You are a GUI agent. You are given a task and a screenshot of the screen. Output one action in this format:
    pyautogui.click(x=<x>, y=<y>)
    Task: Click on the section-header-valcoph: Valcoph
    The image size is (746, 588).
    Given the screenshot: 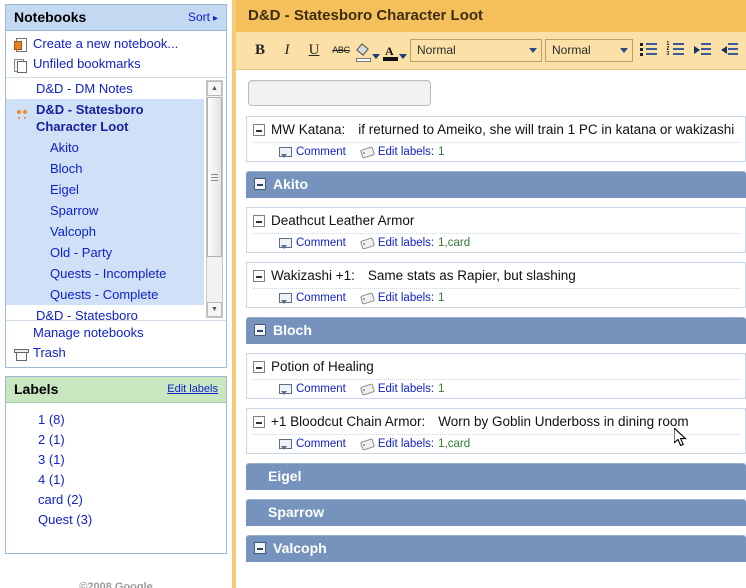 What is the action you would take?
    pyautogui.click(x=496, y=548)
    